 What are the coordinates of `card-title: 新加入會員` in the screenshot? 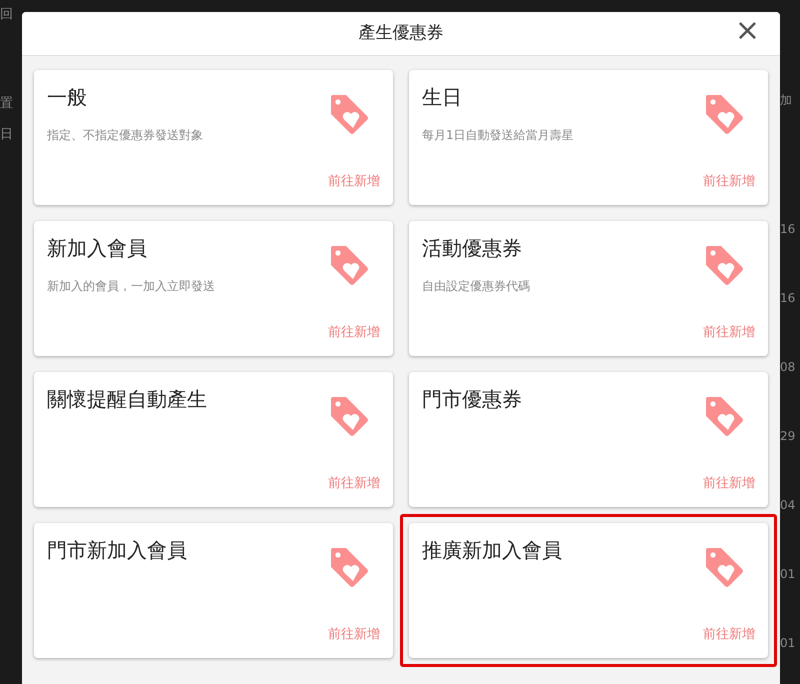 It's located at (97, 248).